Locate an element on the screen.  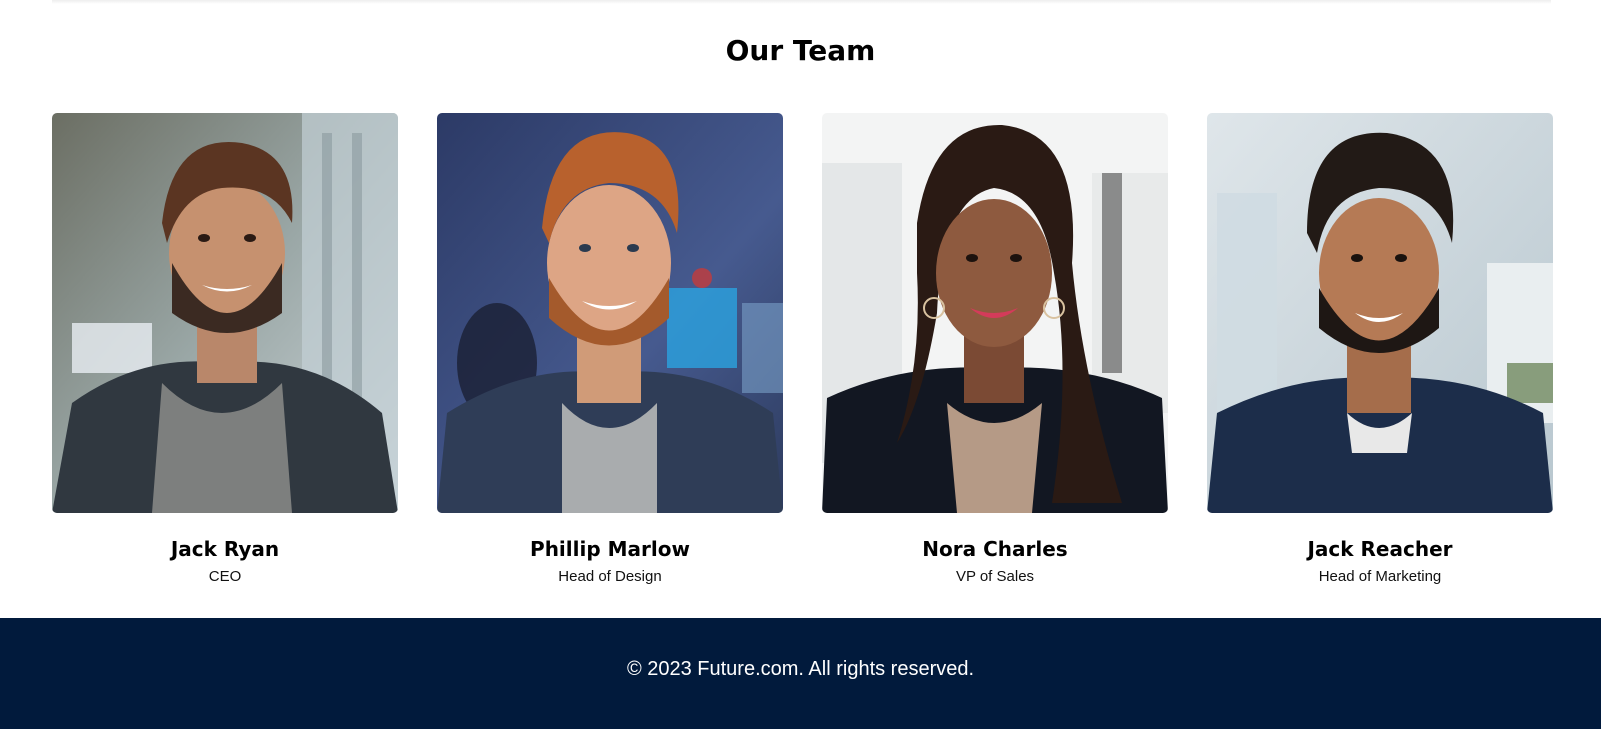
team-member-card: Phillip Marlow Head of Design is located at coordinates (610, 350).